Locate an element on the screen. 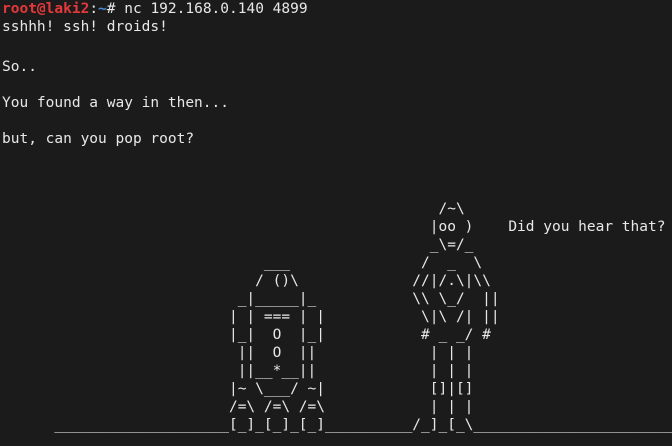 This screenshot has width=672, height=446. command-line: root@laki2:~# nc 192.168.0.140 4899 is located at coordinates (155, 9).